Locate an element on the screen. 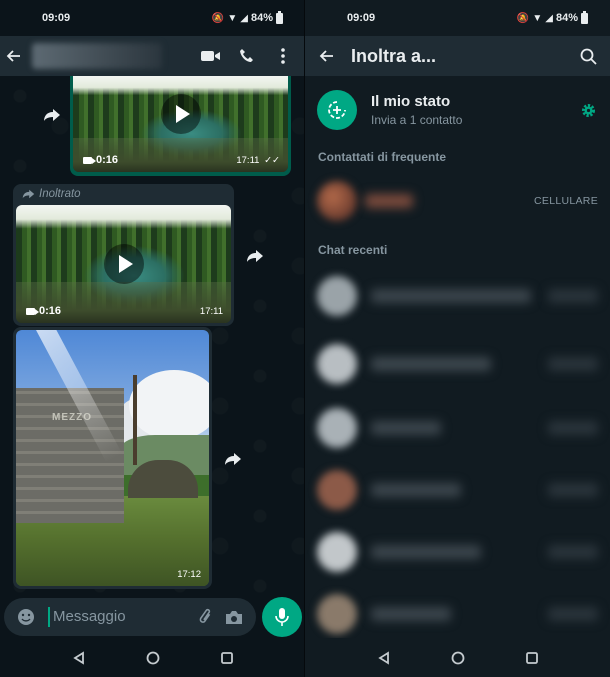  attach-button is located at coordinates (206, 617).